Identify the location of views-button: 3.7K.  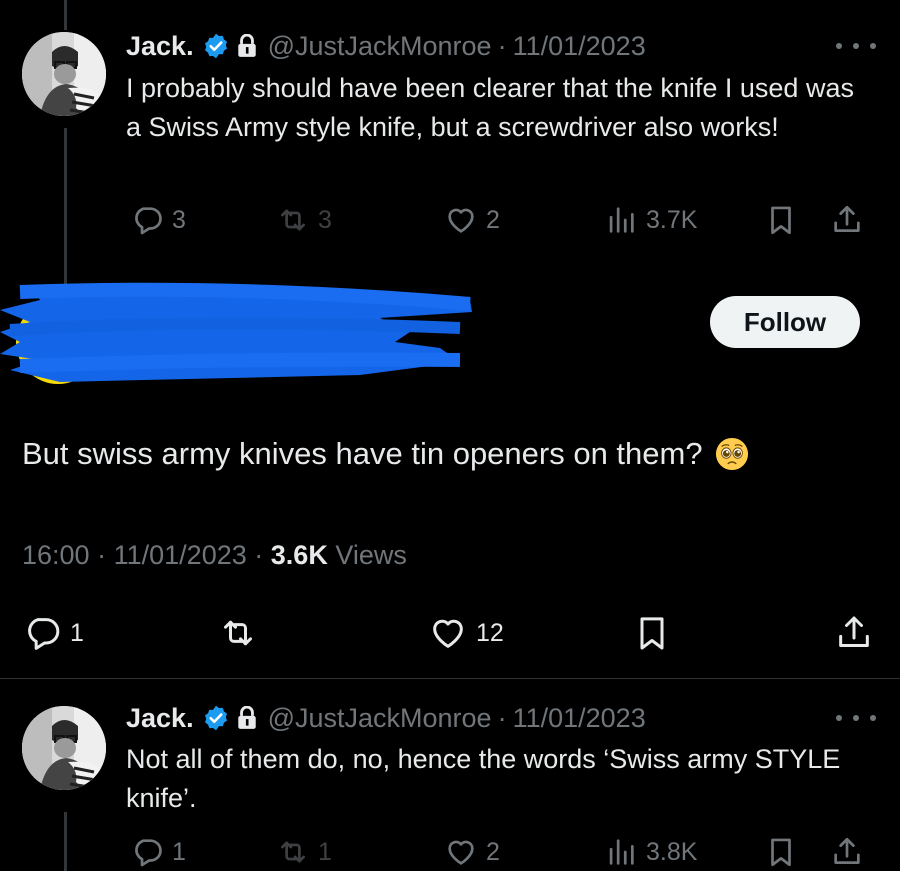
(650, 220).